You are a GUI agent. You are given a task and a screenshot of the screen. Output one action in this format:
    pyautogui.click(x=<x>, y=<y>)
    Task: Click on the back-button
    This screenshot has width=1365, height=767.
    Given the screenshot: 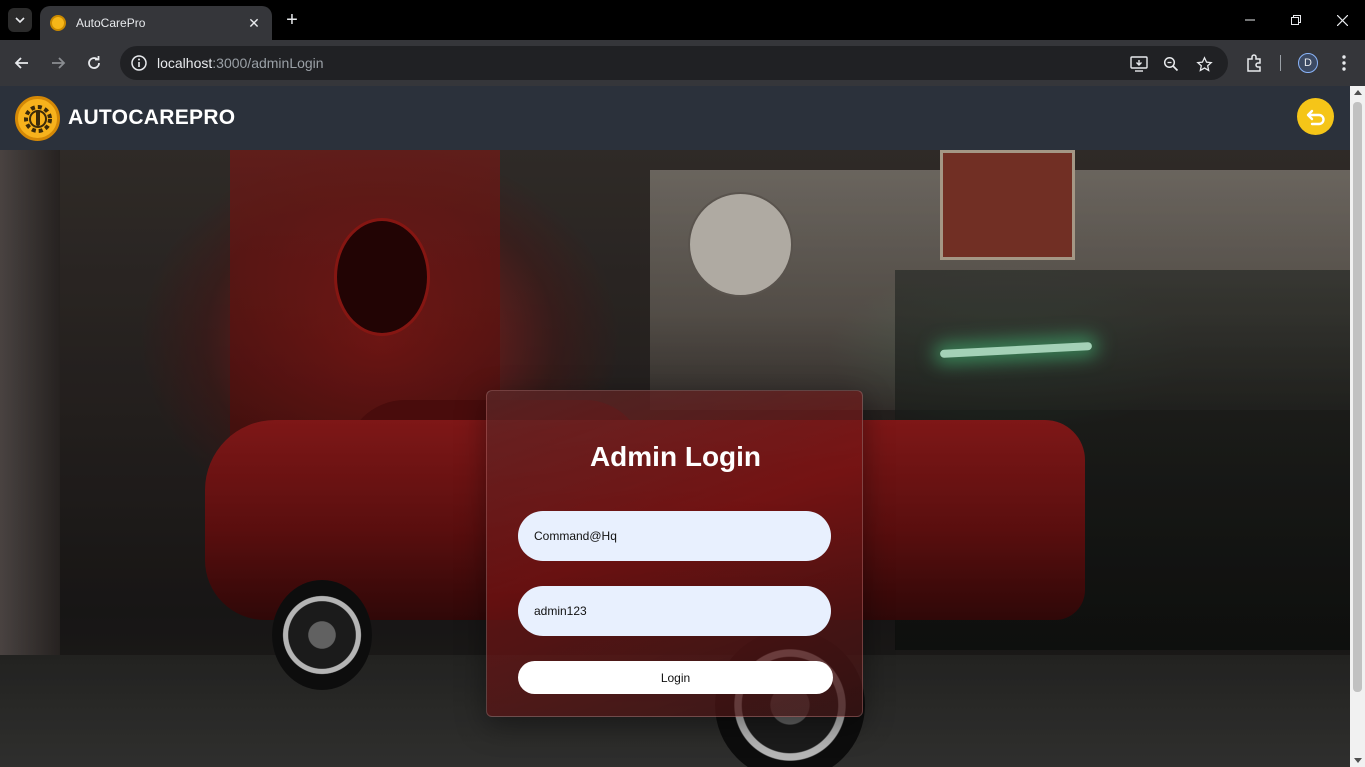 What is the action you would take?
    pyautogui.click(x=22, y=63)
    